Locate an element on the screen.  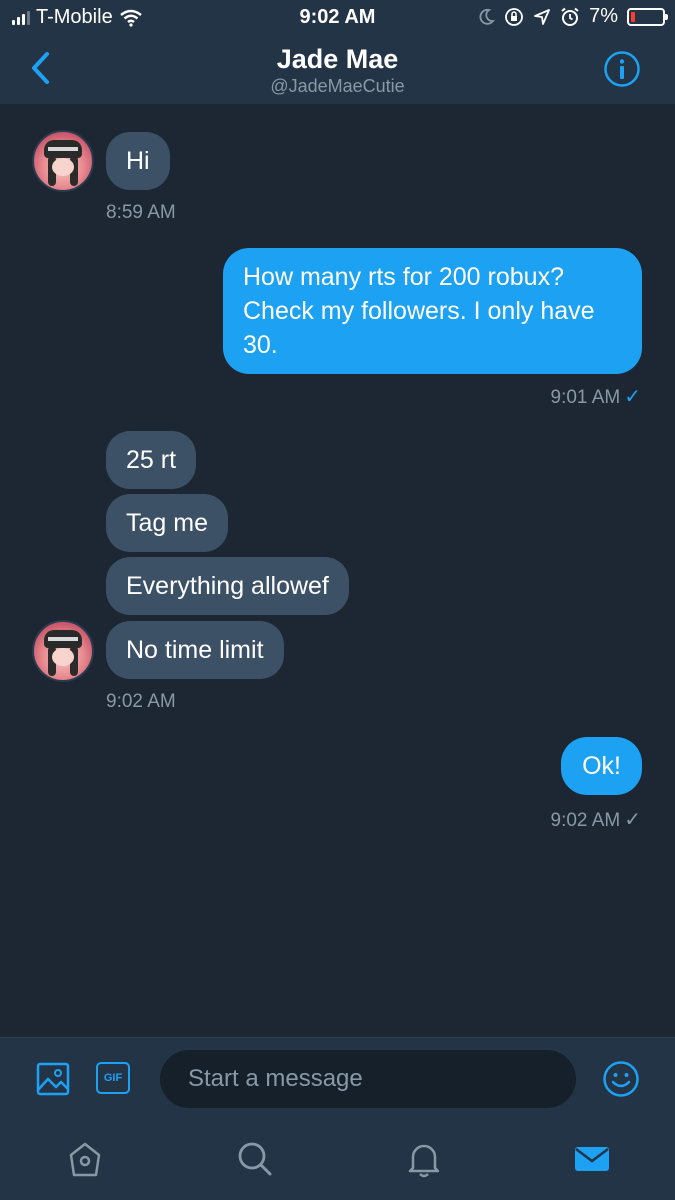
messages-icon is located at coordinates (592, 1159).